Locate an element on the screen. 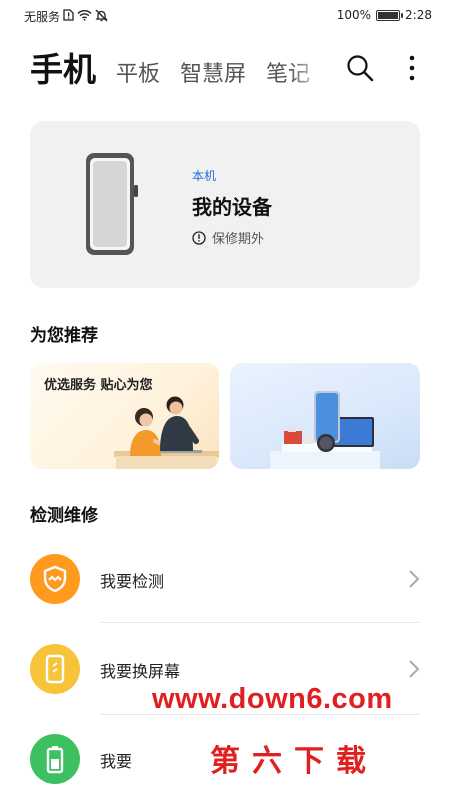  list-label: 我要检测 is located at coordinates (132, 581).